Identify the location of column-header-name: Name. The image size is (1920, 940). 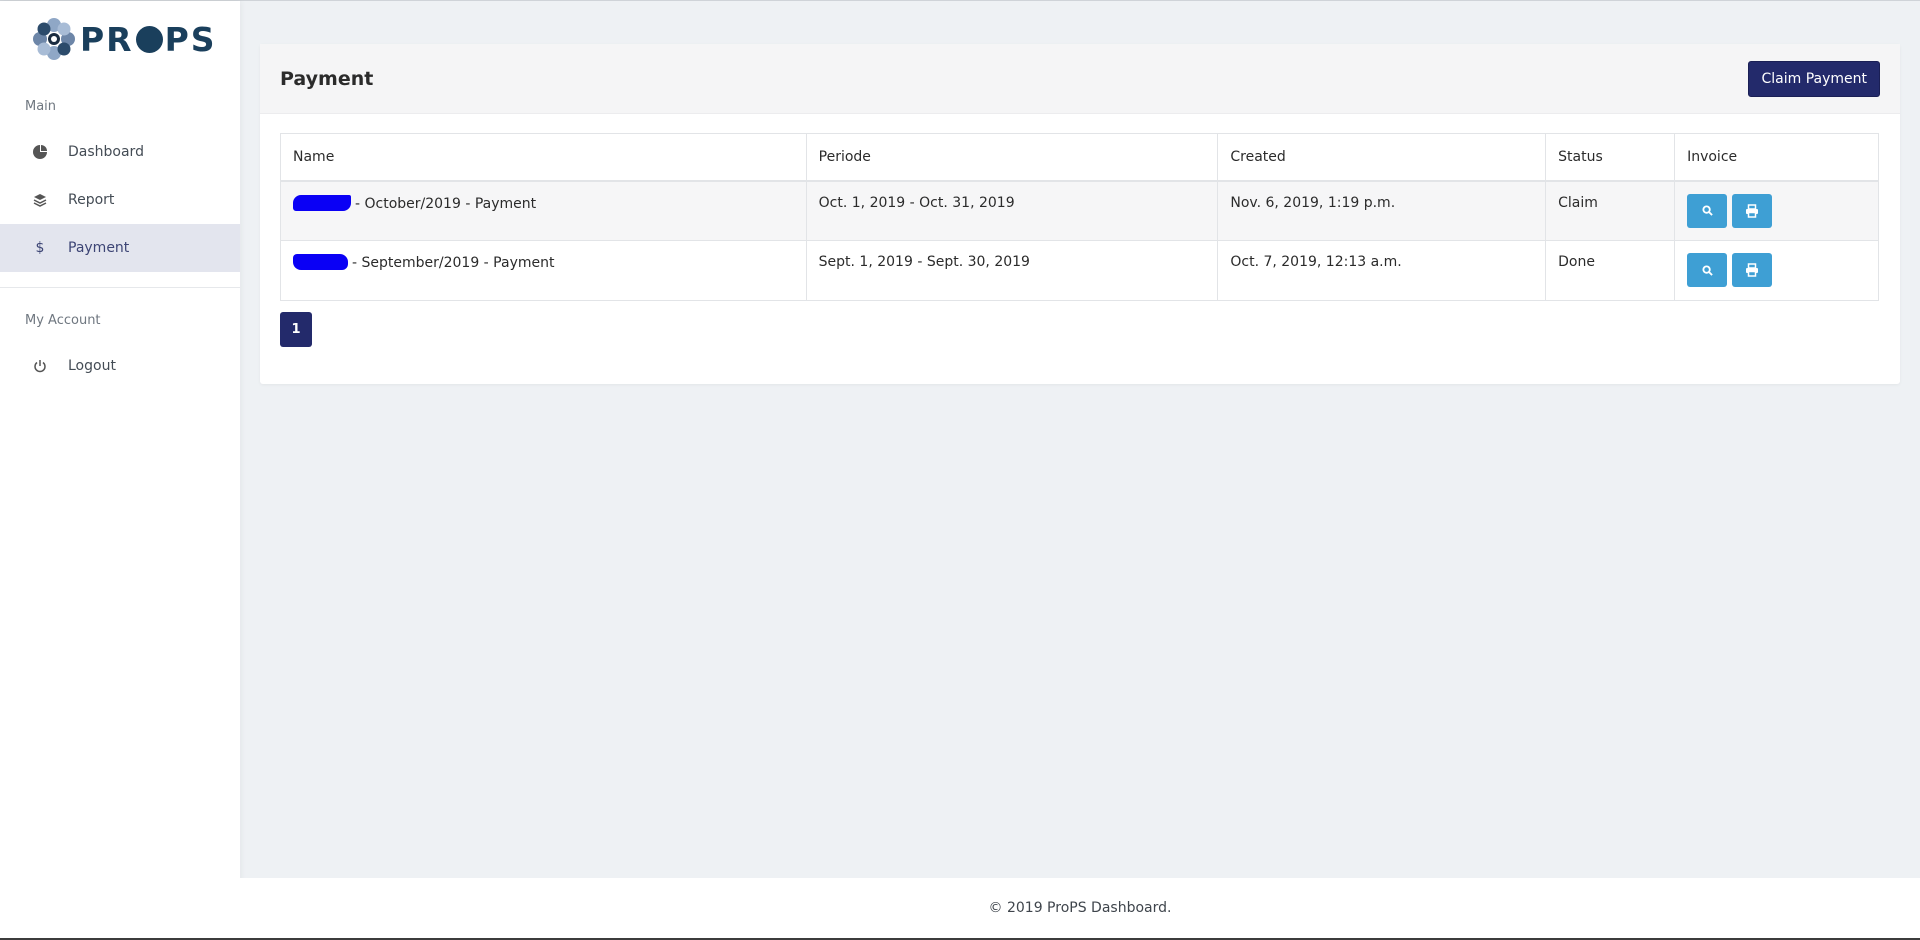
(543, 157).